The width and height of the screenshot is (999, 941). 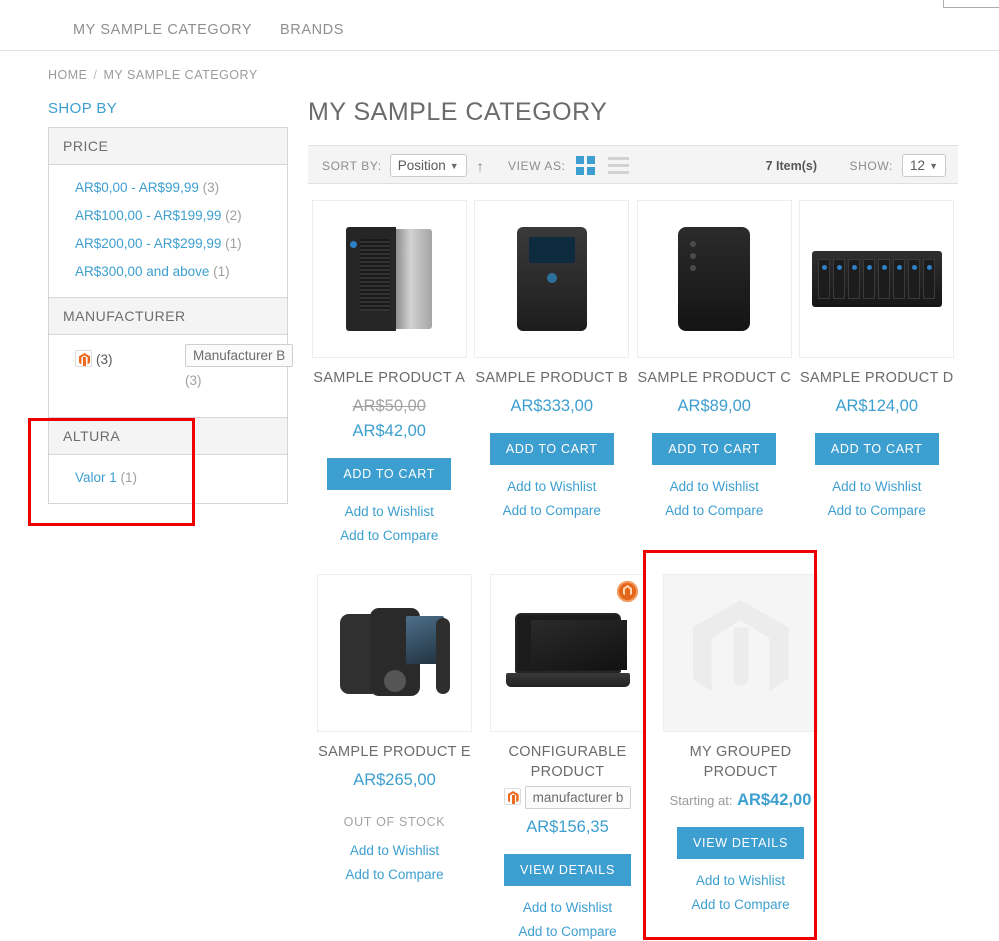 I want to click on filter-option-label: AR$300,00 and above, so click(x=142, y=271).